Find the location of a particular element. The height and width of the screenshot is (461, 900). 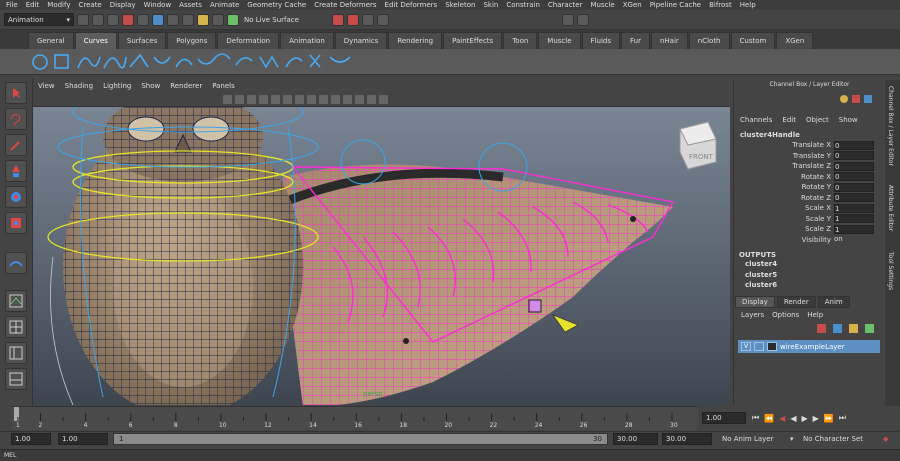

tab-custom: Custom is located at coordinates (753, 40).